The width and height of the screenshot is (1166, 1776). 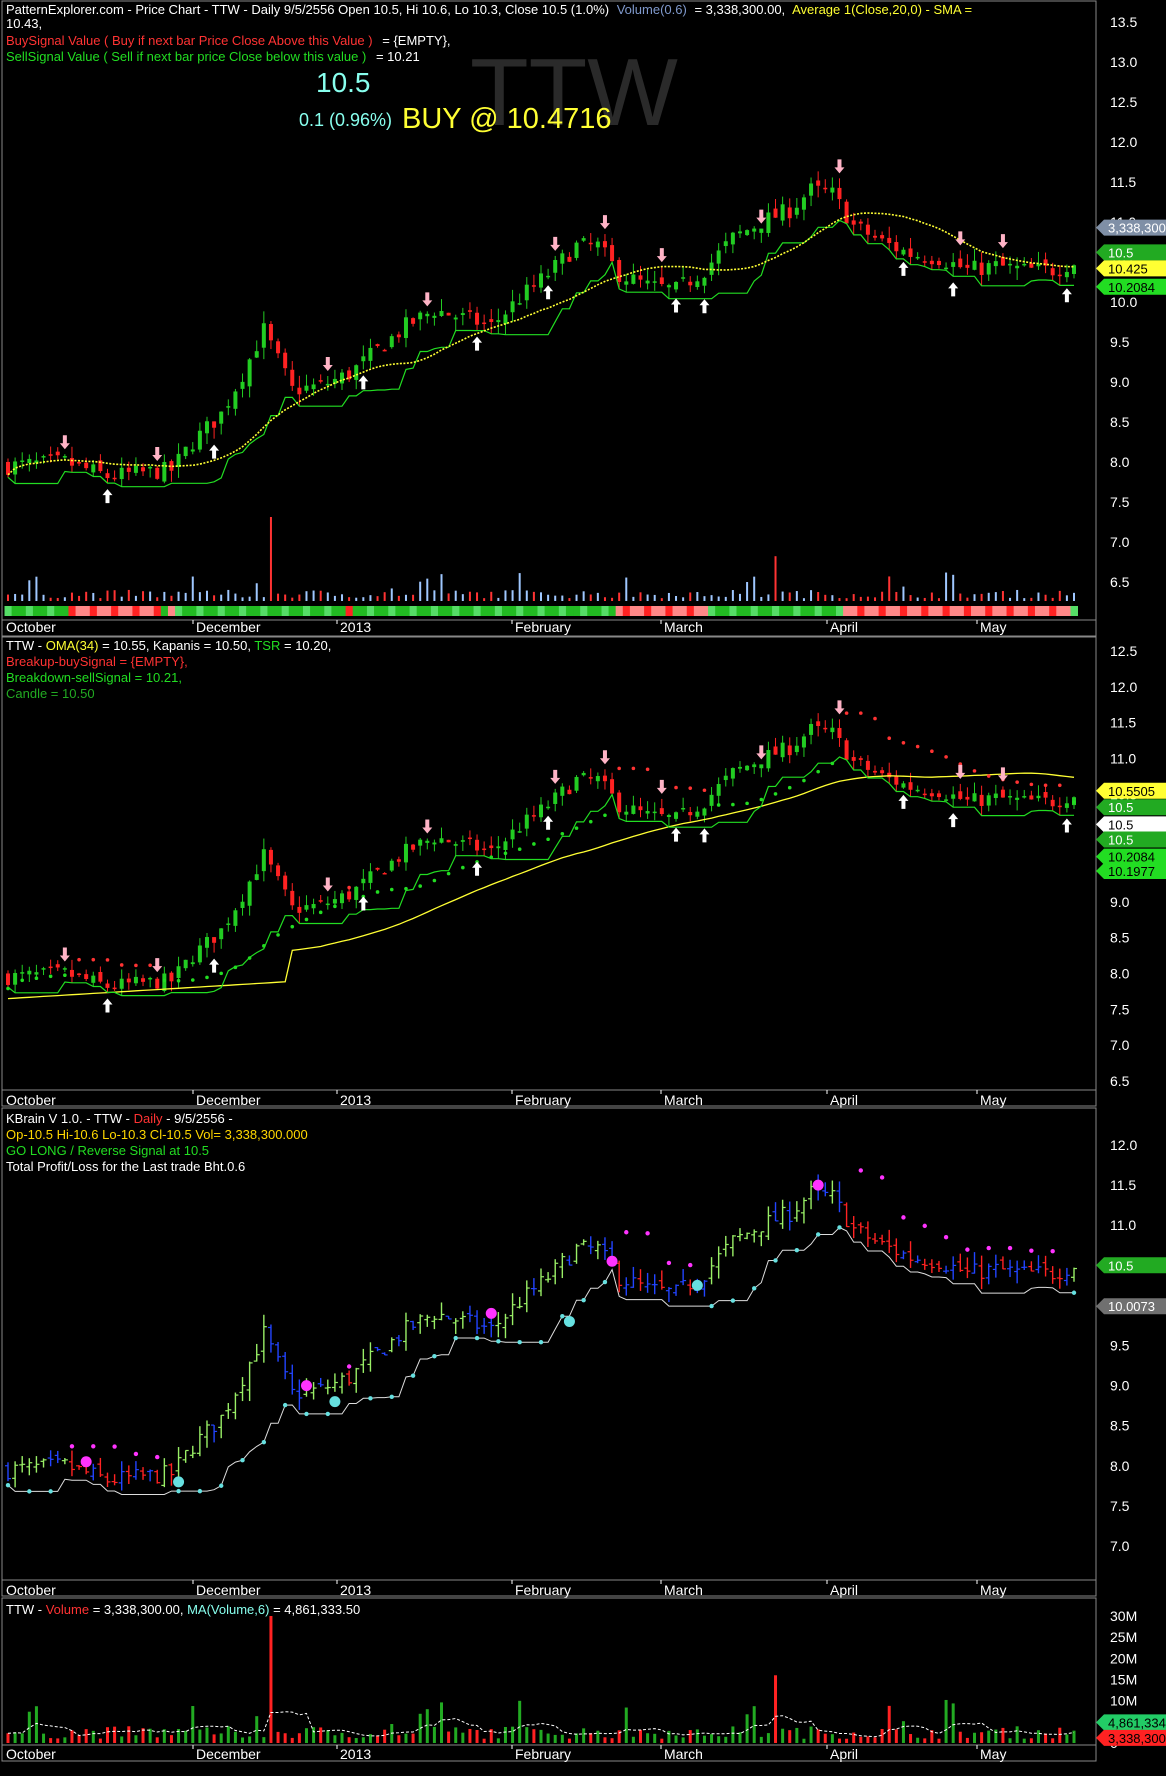 What do you see at coordinates (1131, 286) in the screenshot?
I see `panel1-badge: 10.2084` at bounding box center [1131, 286].